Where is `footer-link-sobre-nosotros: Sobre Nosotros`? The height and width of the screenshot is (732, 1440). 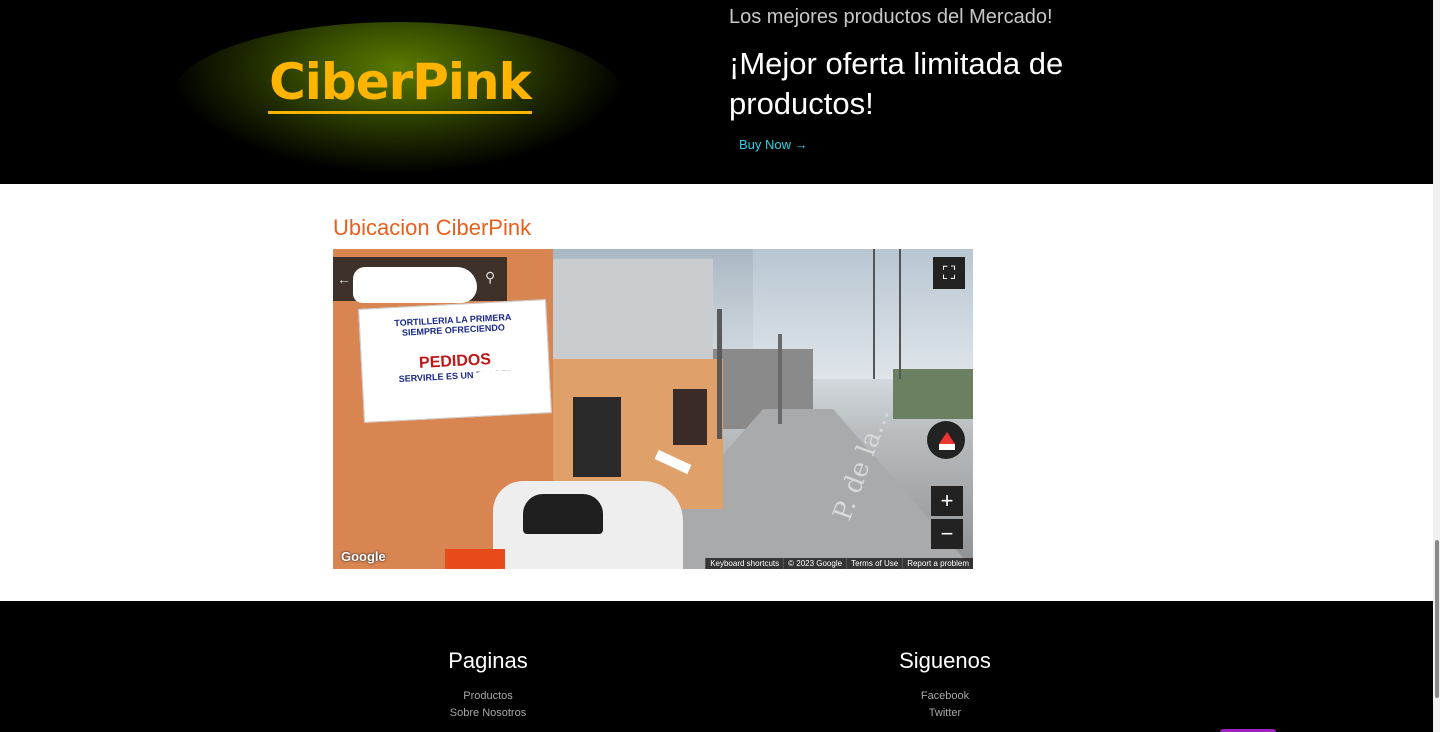 footer-link-sobre-nosotros: Sobre Nosotros is located at coordinates (488, 713).